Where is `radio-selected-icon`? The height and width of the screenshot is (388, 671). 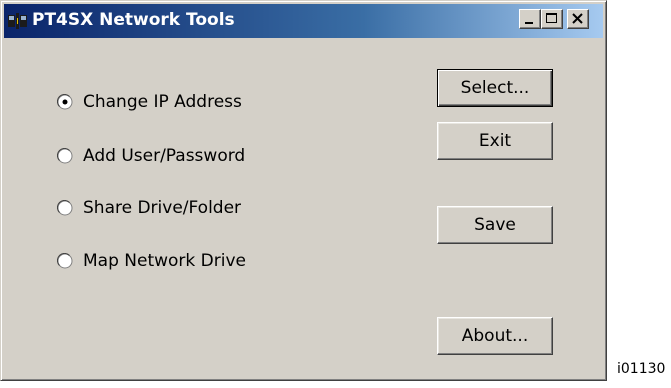
radio-selected-icon is located at coordinates (65, 102).